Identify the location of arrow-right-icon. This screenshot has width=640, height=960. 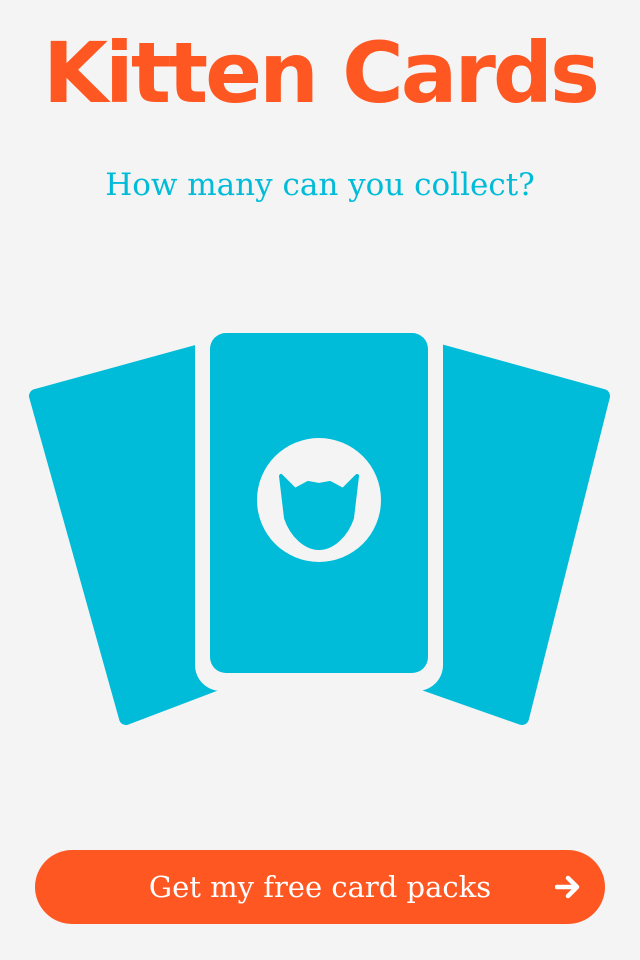
(567, 887).